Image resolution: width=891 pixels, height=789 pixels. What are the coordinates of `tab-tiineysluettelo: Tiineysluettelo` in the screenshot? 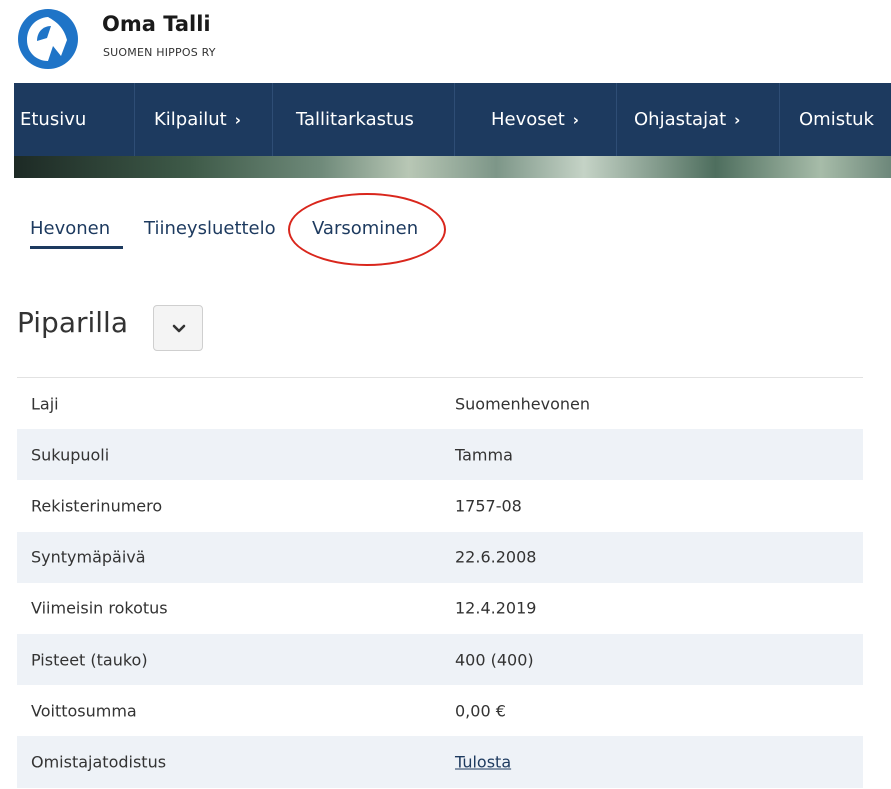 It's located at (210, 228).